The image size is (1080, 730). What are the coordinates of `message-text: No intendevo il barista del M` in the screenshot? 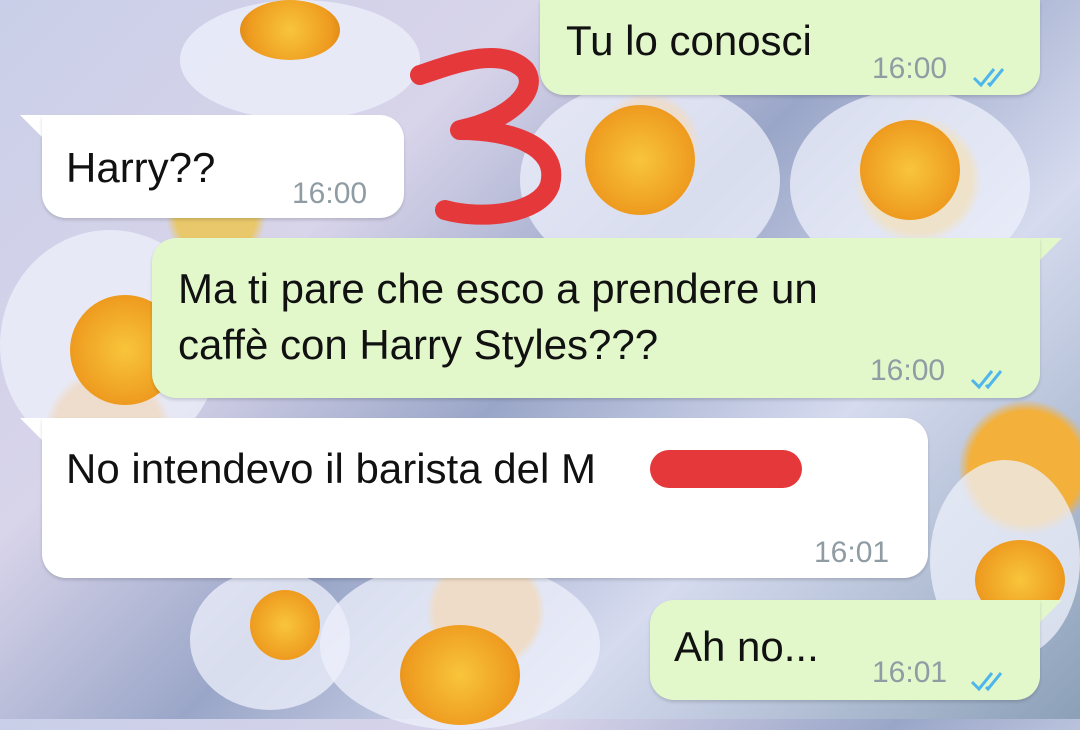 It's located at (331, 468).